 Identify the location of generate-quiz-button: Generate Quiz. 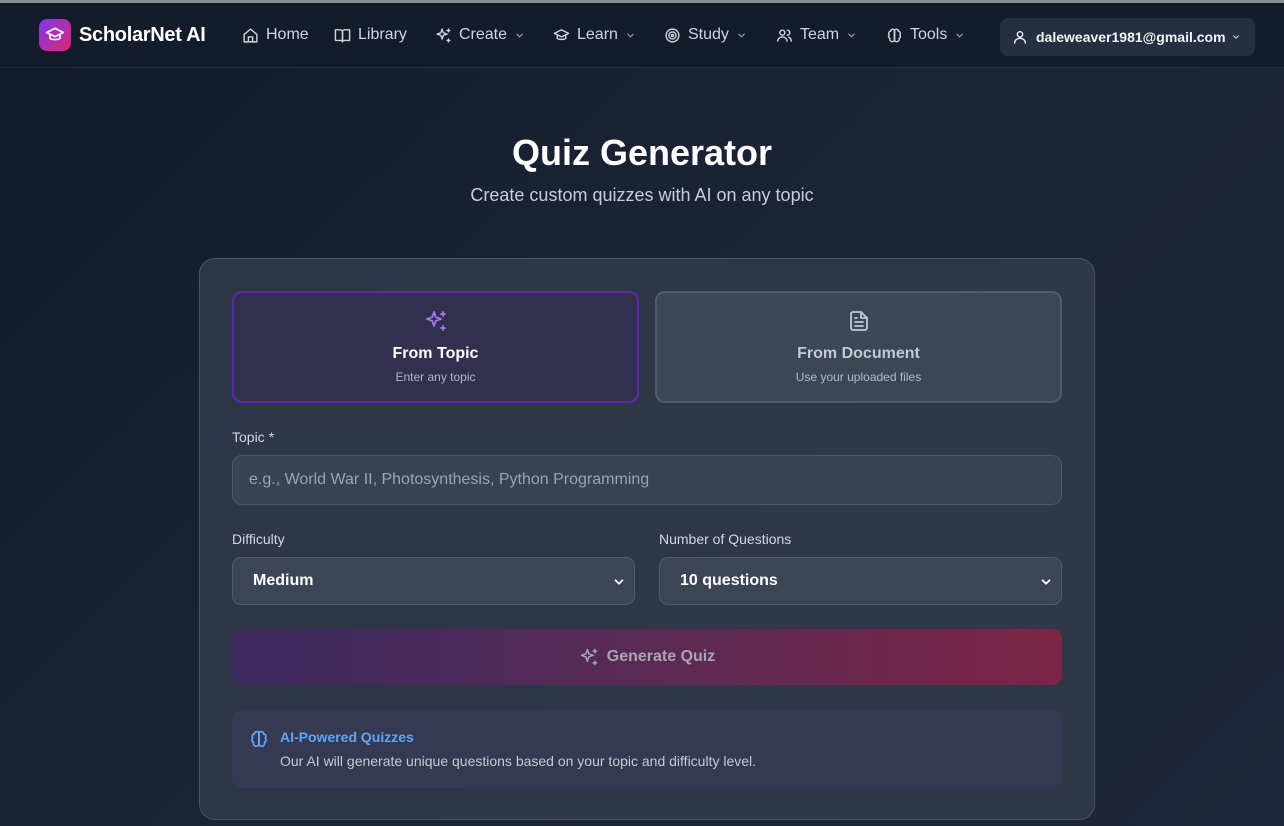
(647, 657).